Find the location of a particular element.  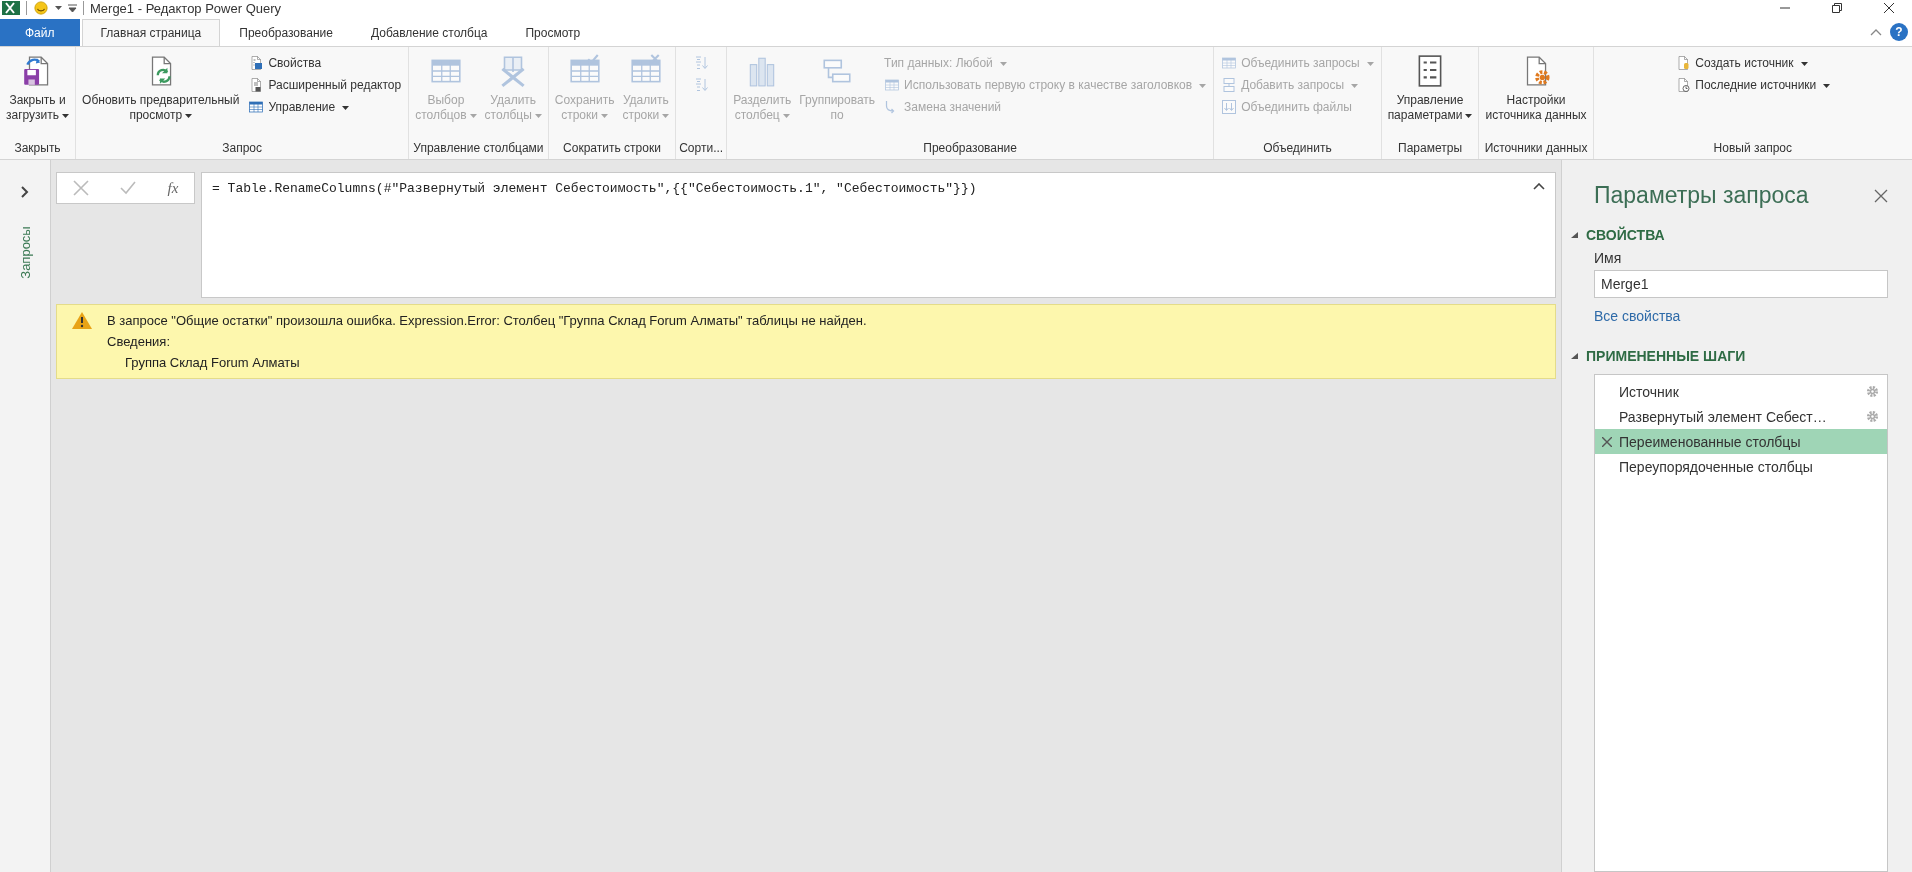

step-item: Переименованные столбцы is located at coordinates (1741, 441).